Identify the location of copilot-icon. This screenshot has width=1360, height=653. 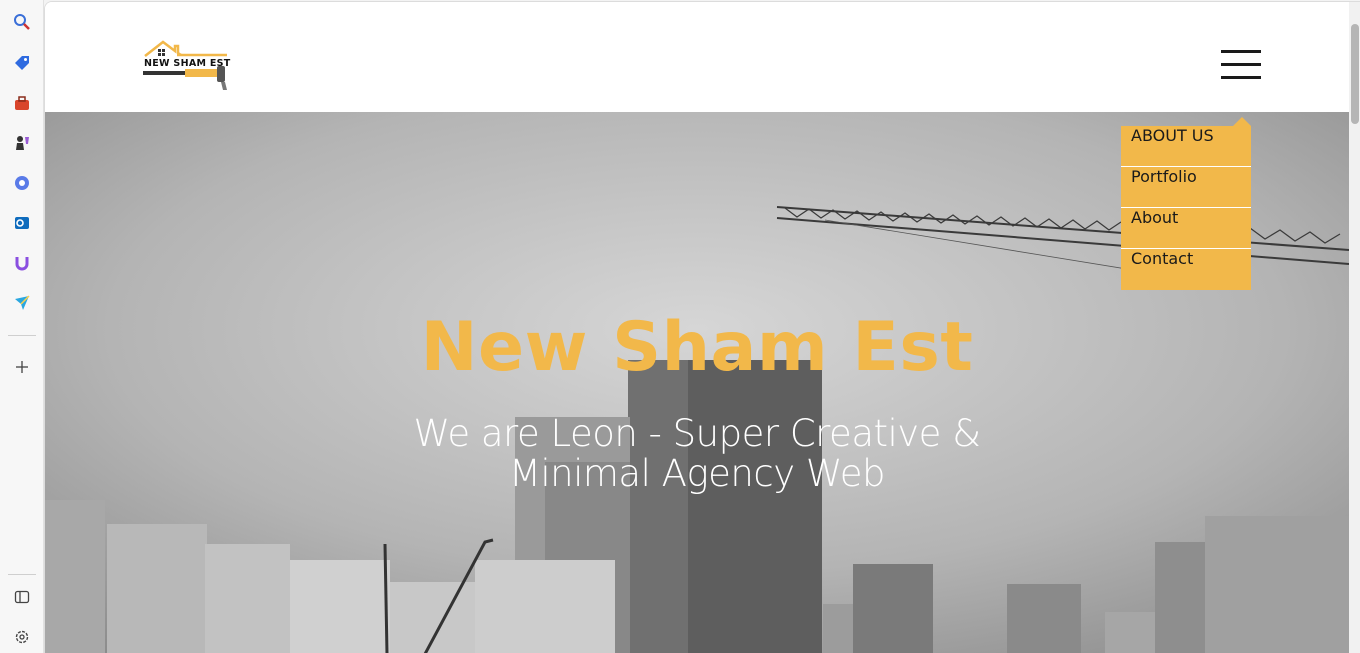
(22, 183).